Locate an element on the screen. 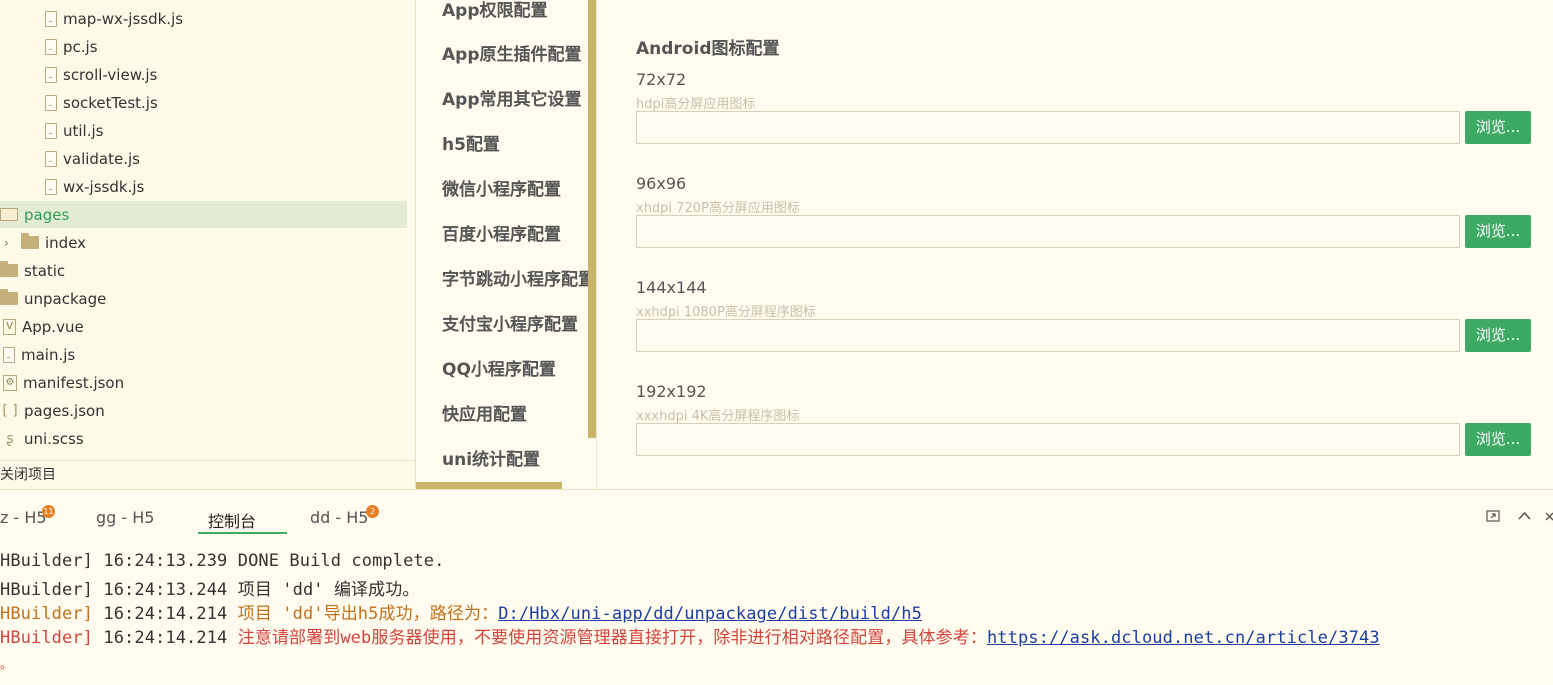  tree-item-index: › index is located at coordinates (203, 242).